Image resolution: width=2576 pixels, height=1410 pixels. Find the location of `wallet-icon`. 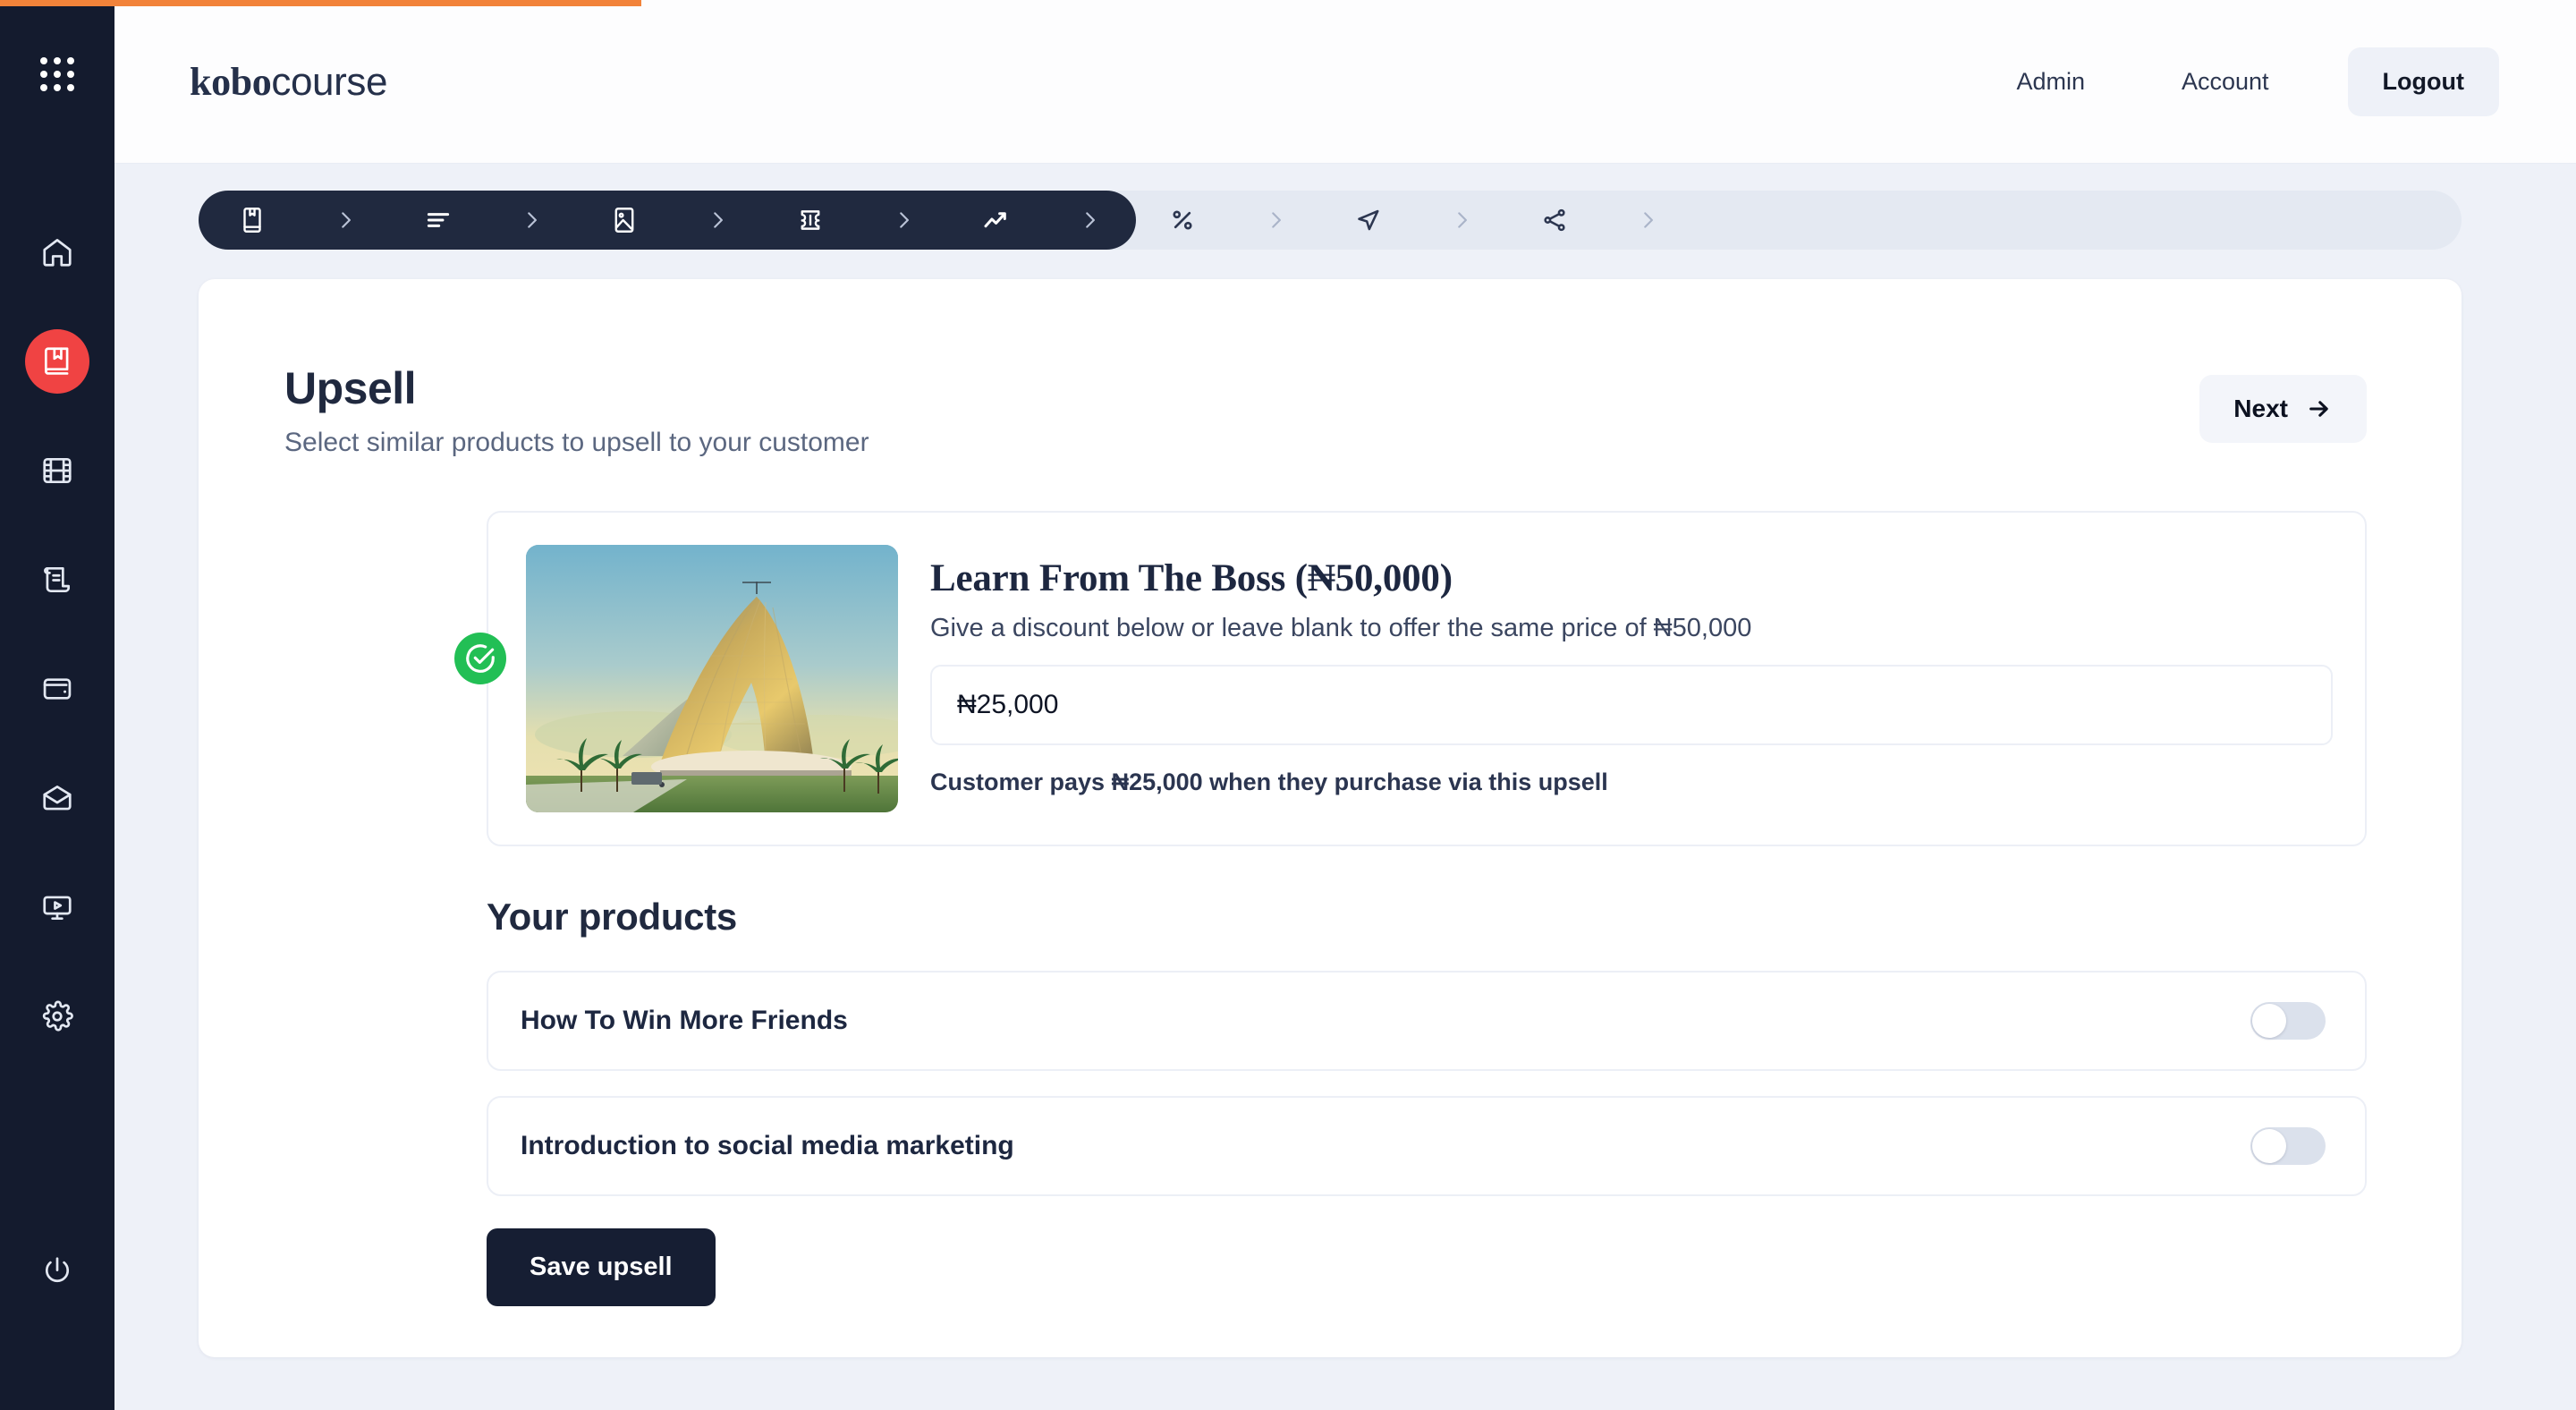

wallet-icon is located at coordinates (57, 689).